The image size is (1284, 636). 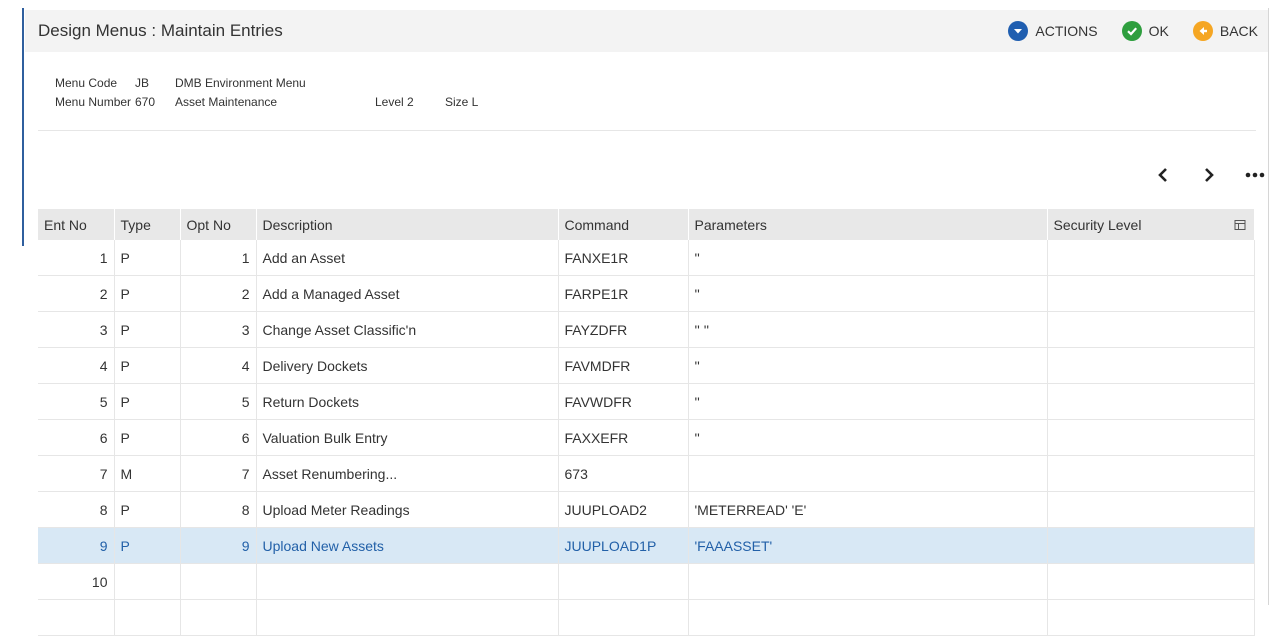 I want to click on ent-no-cell: 2, so click(x=76, y=293).